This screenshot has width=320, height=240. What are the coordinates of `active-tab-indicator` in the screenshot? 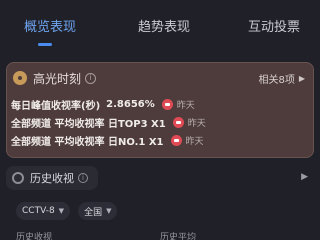 It's located at (45, 44).